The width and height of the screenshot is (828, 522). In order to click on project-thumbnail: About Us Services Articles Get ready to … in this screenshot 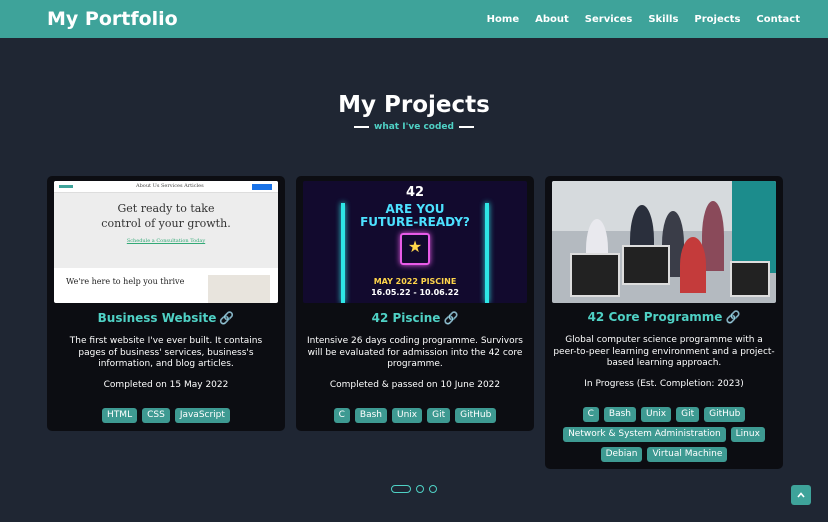, I will do `click(166, 242)`.